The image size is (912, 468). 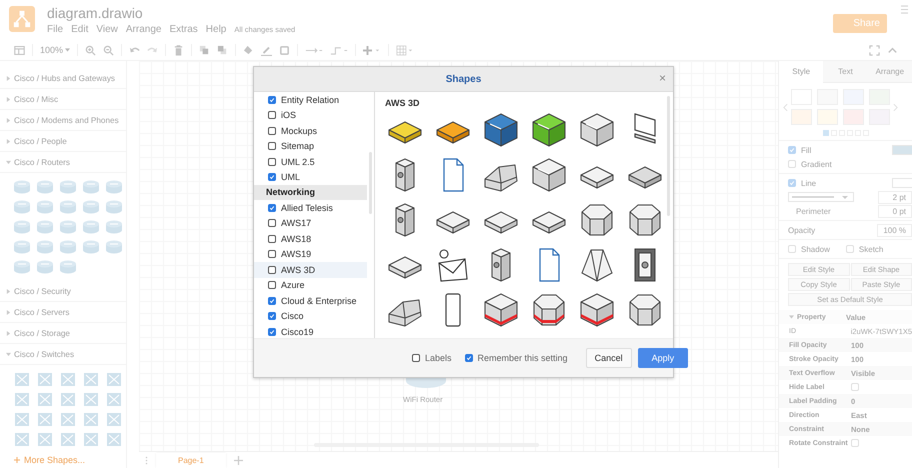 What do you see at coordinates (222, 50) in the screenshot?
I see `to-back-icon` at bounding box center [222, 50].